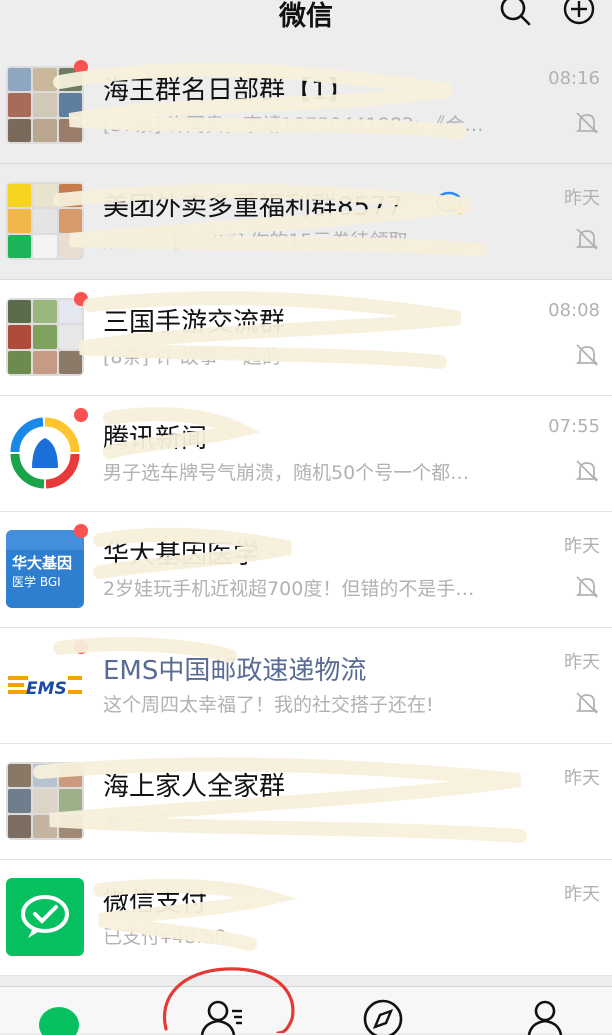 The height and width of the screenshot is (1035, 612). What do you see at coordinates (155, 903) in the screenshot?
I see `chat-name: 微信支付` at bounding box center [155, 903].